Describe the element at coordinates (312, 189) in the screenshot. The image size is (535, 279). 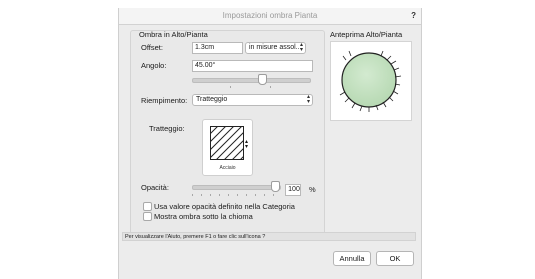
I see `opacity-unit: %` at that location.